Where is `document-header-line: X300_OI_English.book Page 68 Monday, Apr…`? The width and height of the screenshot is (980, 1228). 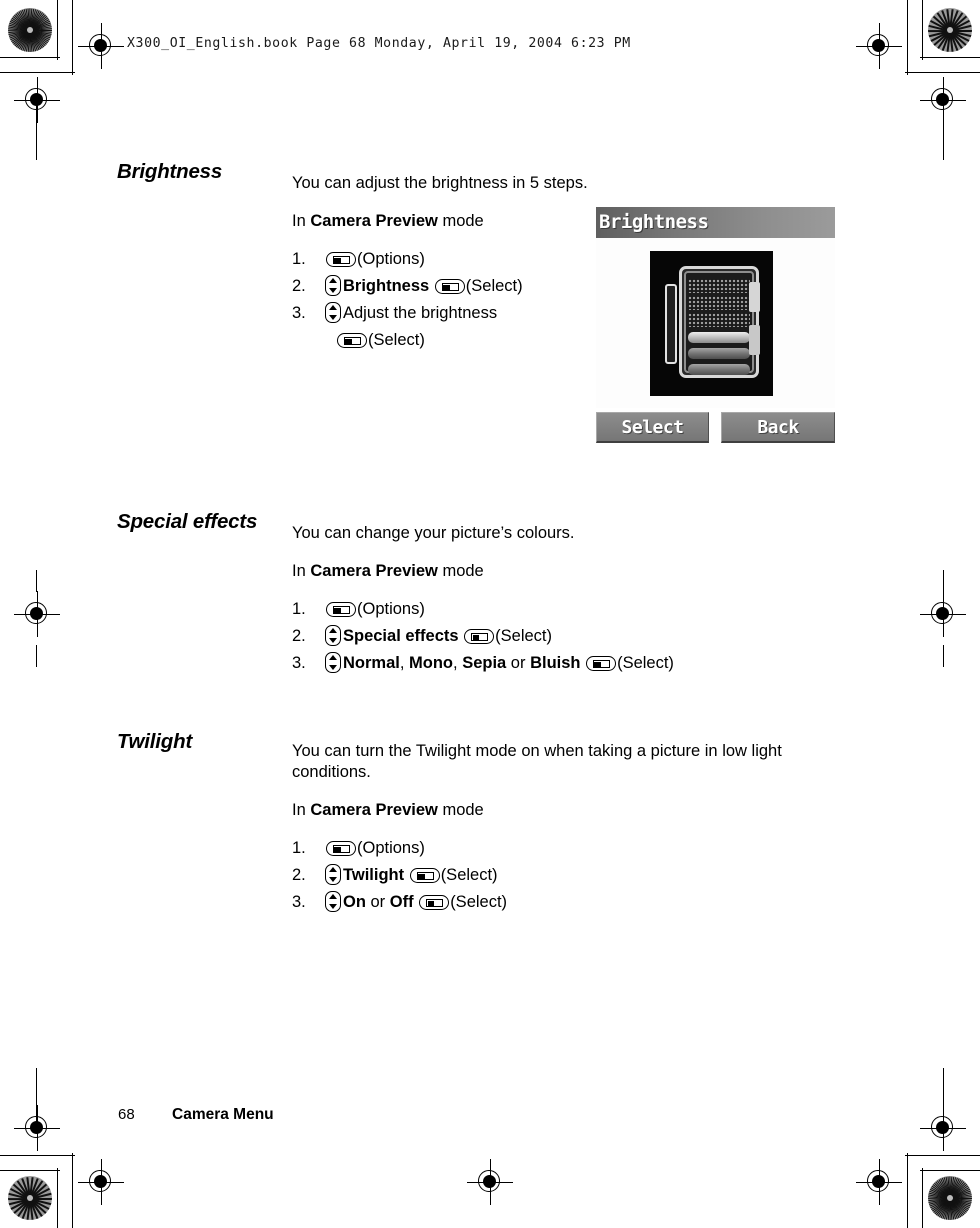
document-header-line: X300_OI_English.book Page 68 Monday, Apr… is located at coordinates (379, 43).